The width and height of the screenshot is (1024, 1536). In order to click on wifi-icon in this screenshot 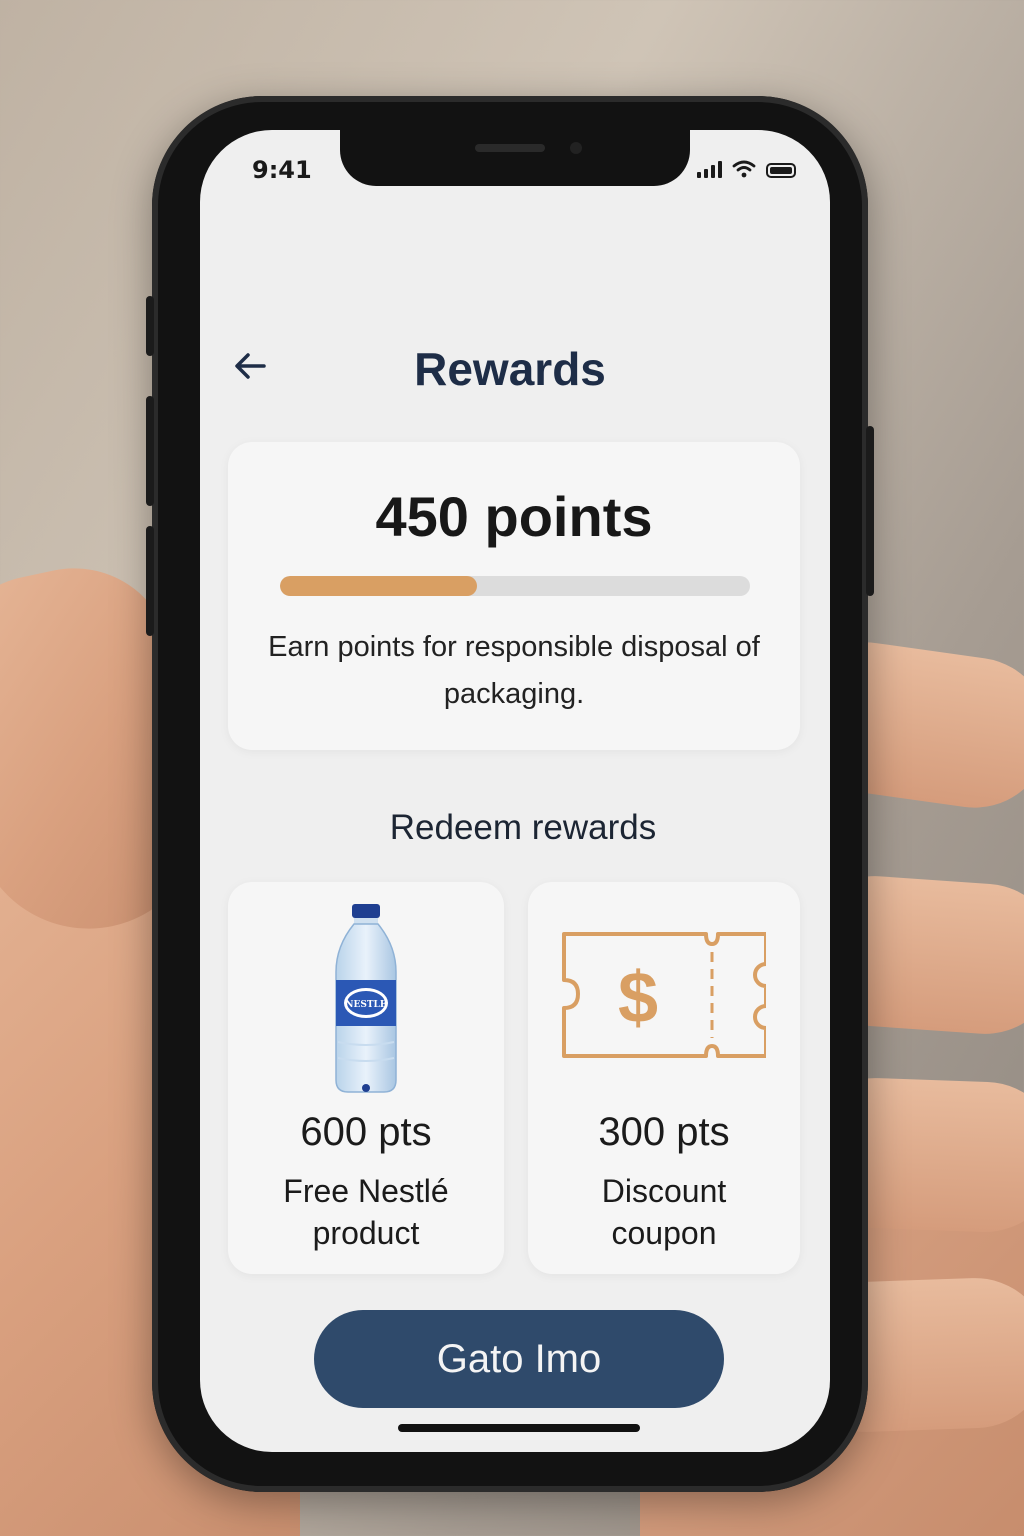, I will do `click(744, 169)`.